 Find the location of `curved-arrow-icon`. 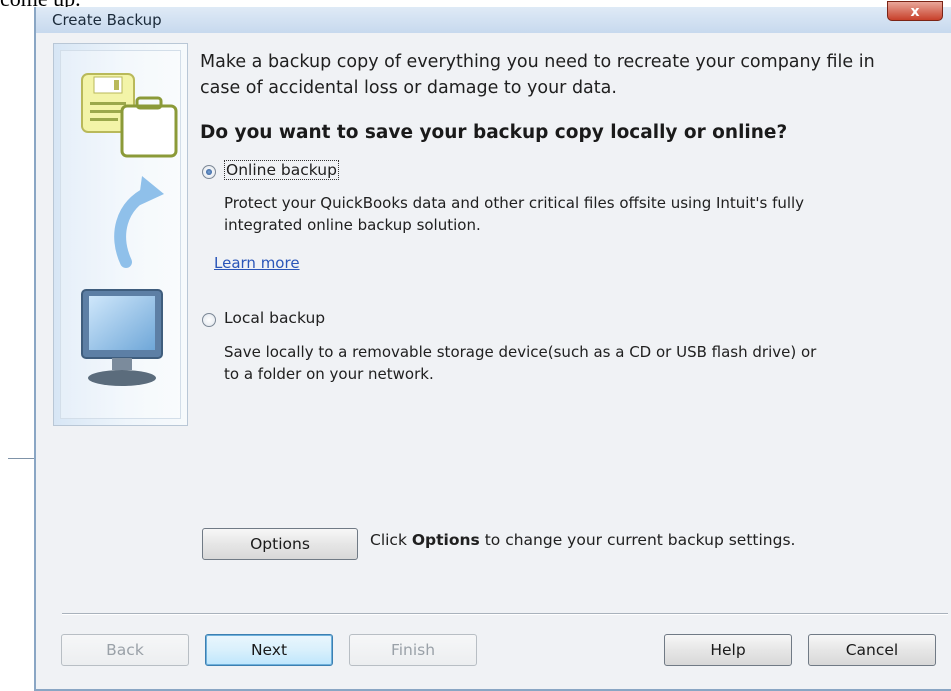

curved-arrow-icon is located at coordinates (139, 222).